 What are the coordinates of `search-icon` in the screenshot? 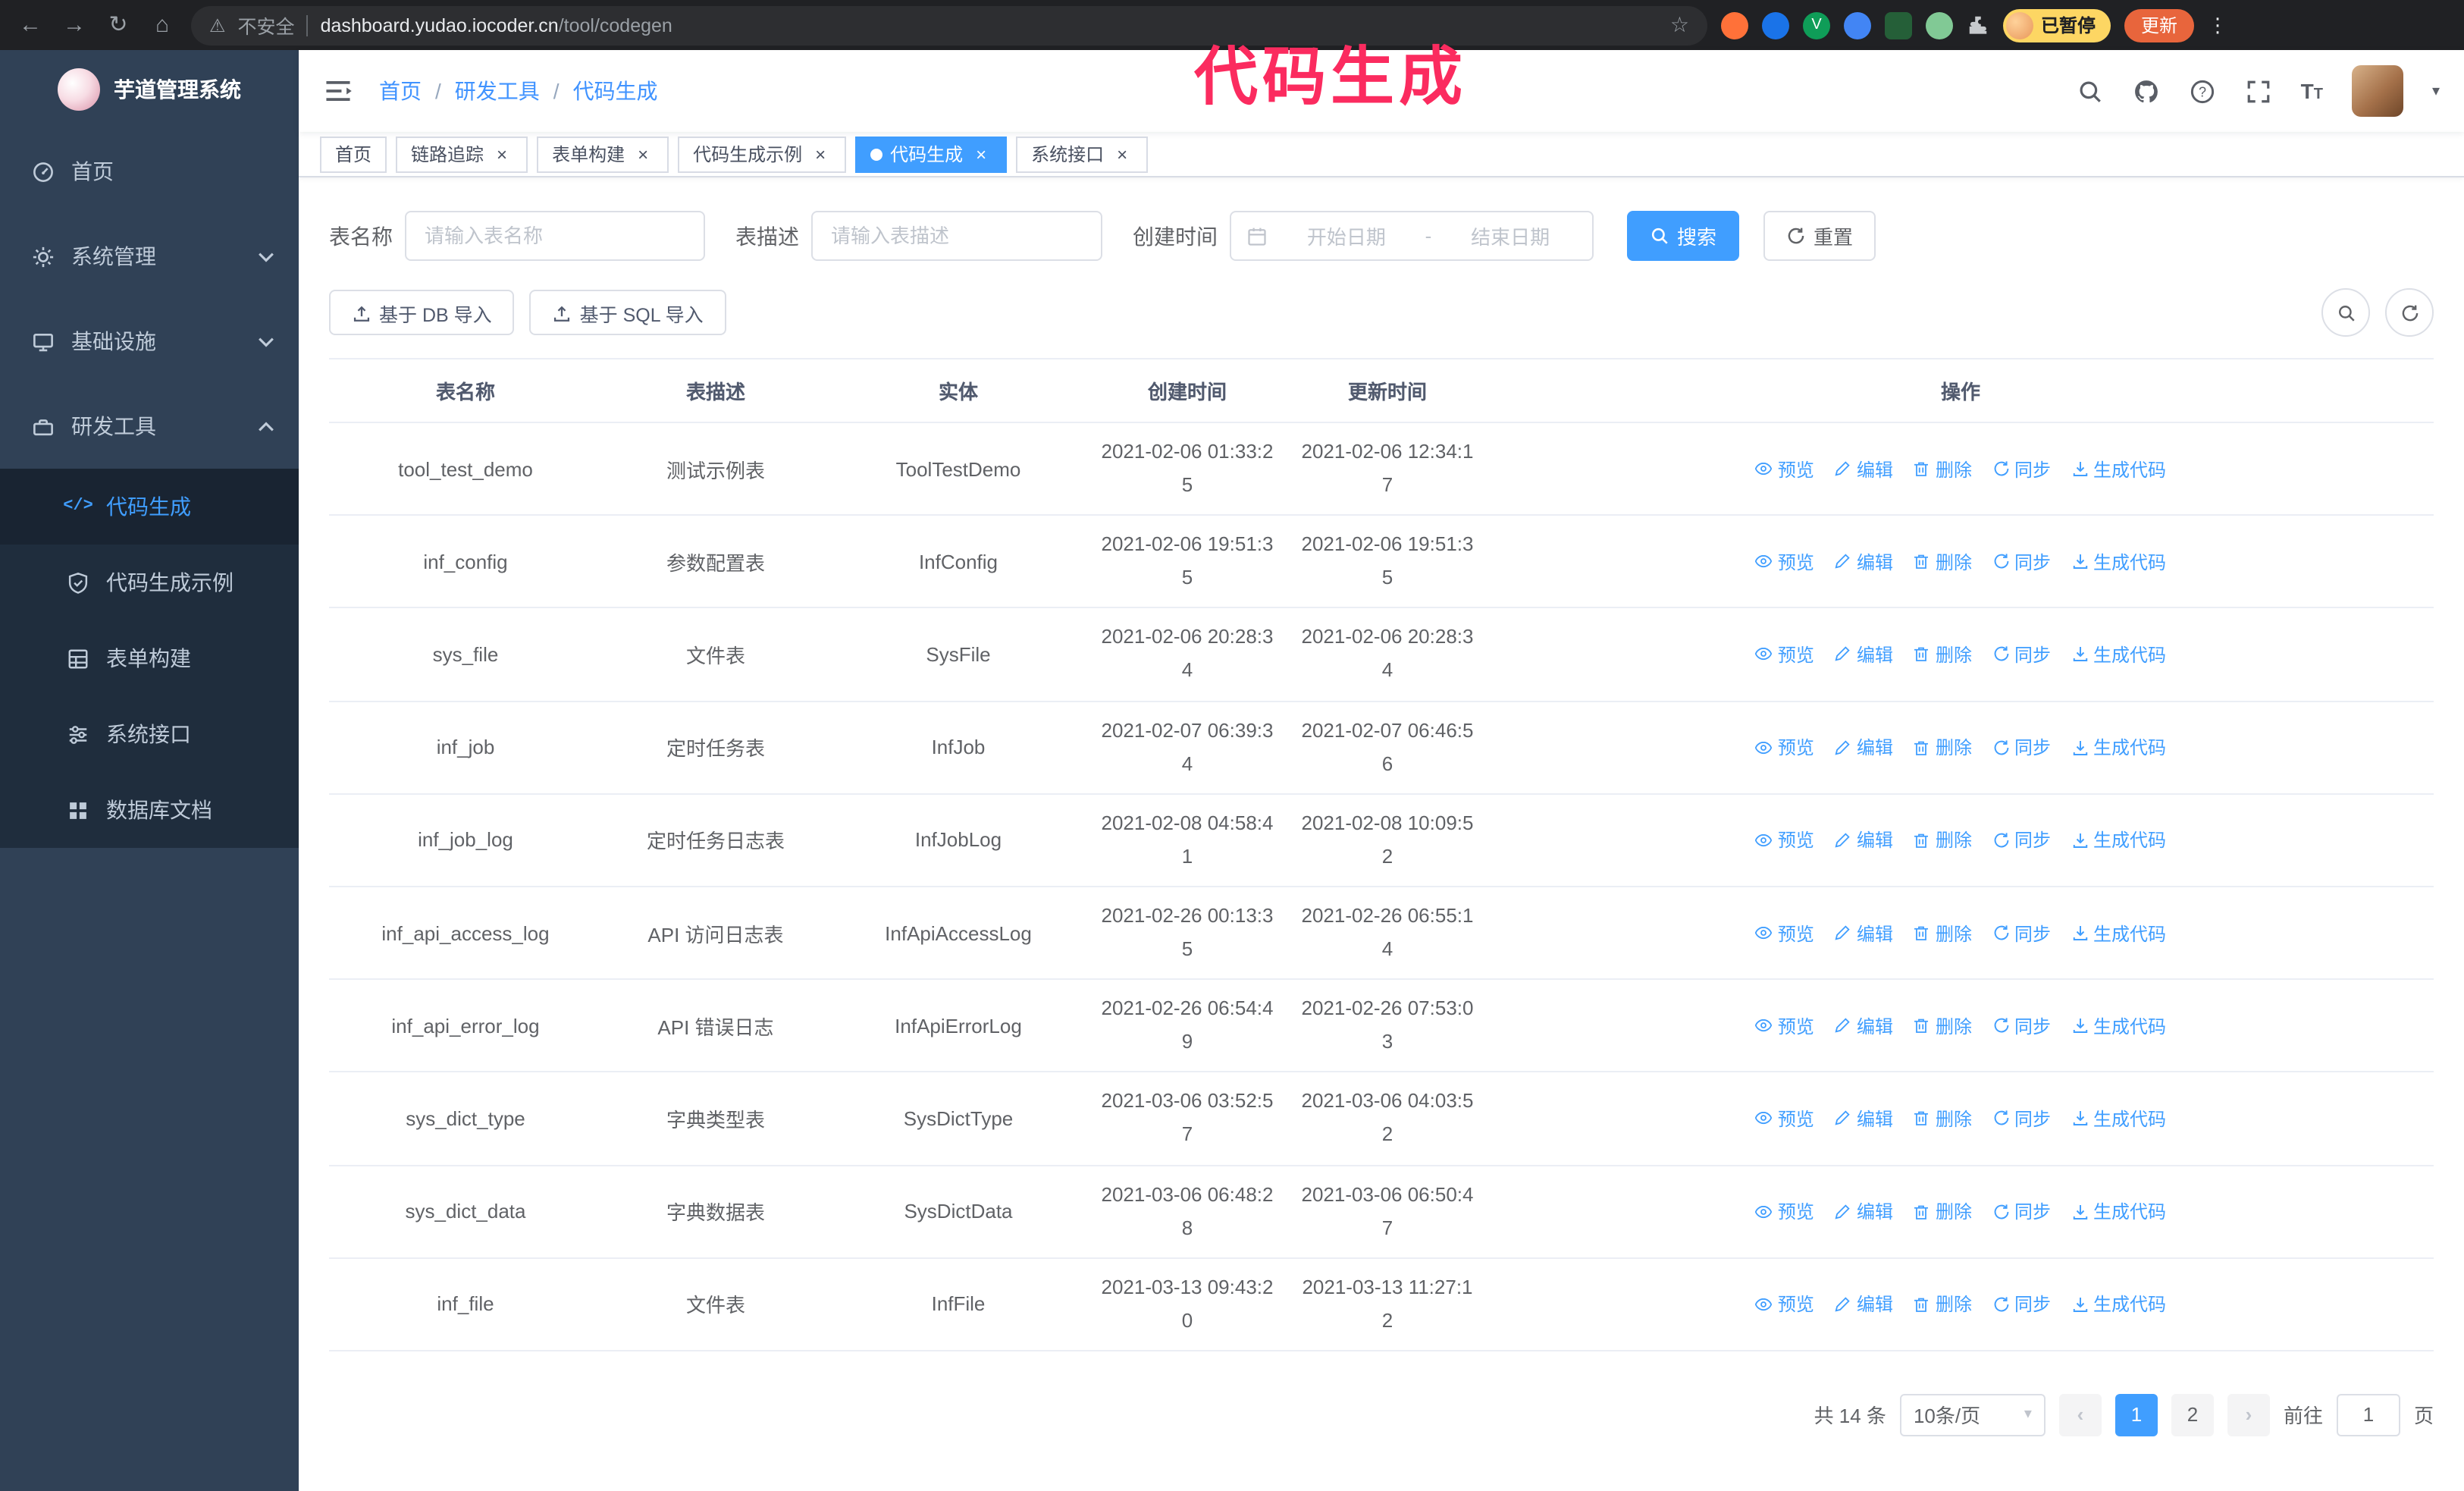 It's located at (2090, 91).